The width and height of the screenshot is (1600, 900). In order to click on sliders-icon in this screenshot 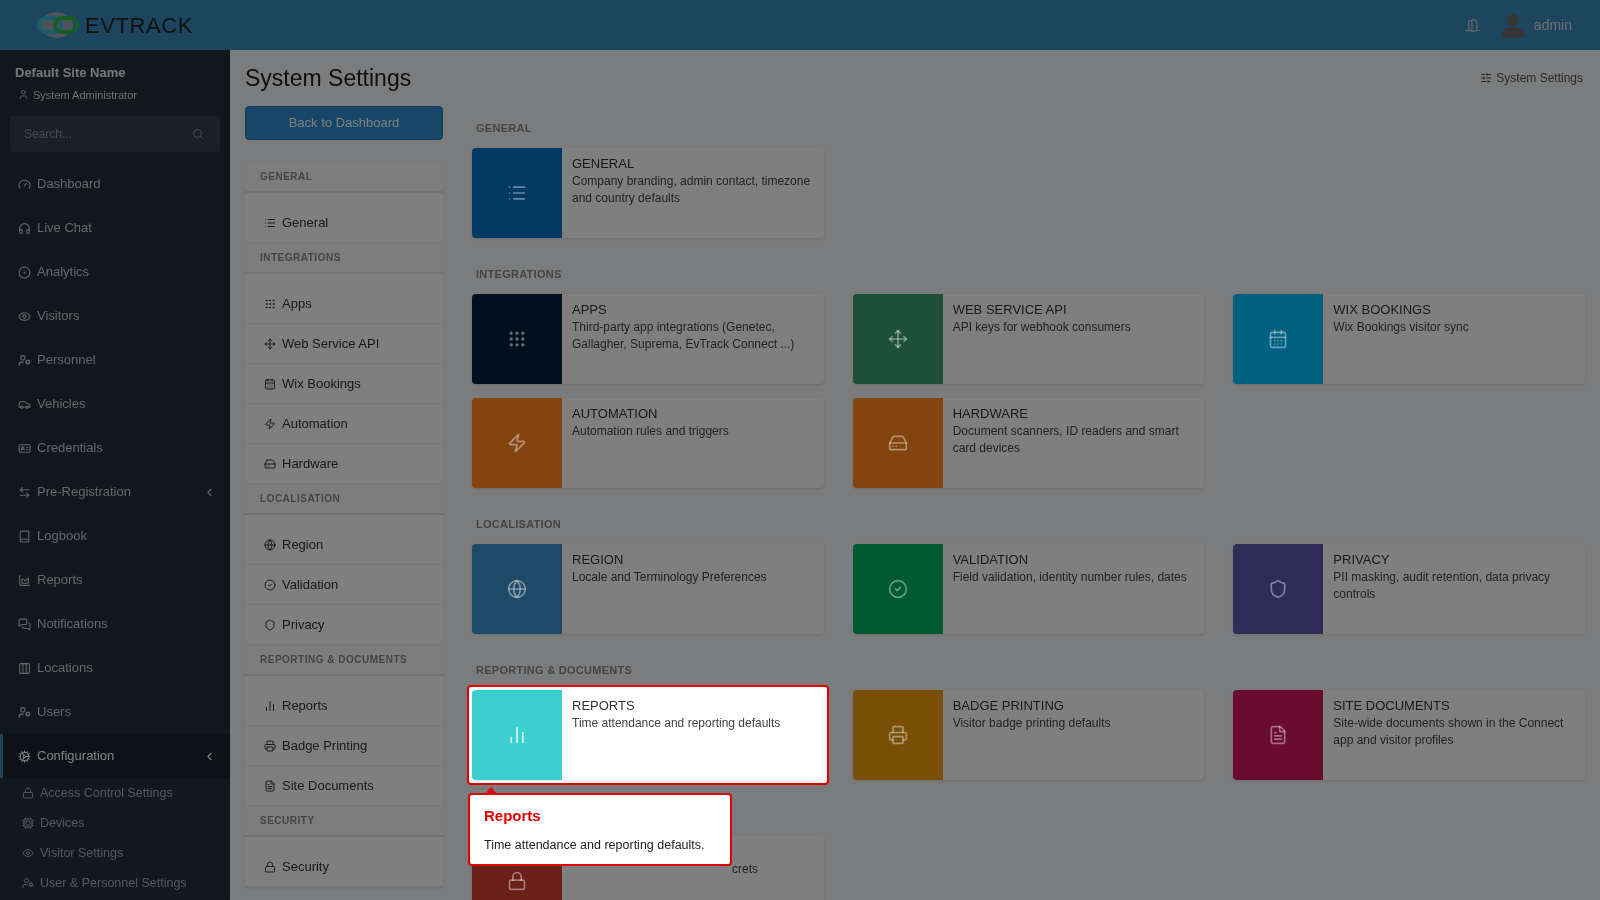, I will do `click(1486, 78)`.